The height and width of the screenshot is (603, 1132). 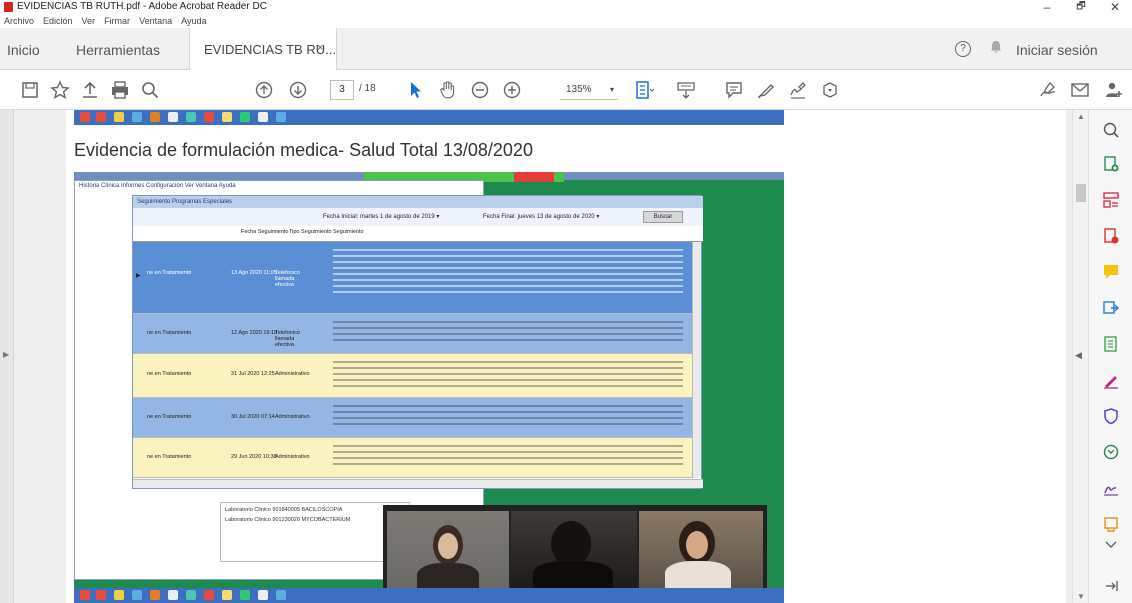 What do you see at coordinates (1111, 452) in the screenshot?
I see `compress-pdf-icon` at bounding box center [1111, 452].